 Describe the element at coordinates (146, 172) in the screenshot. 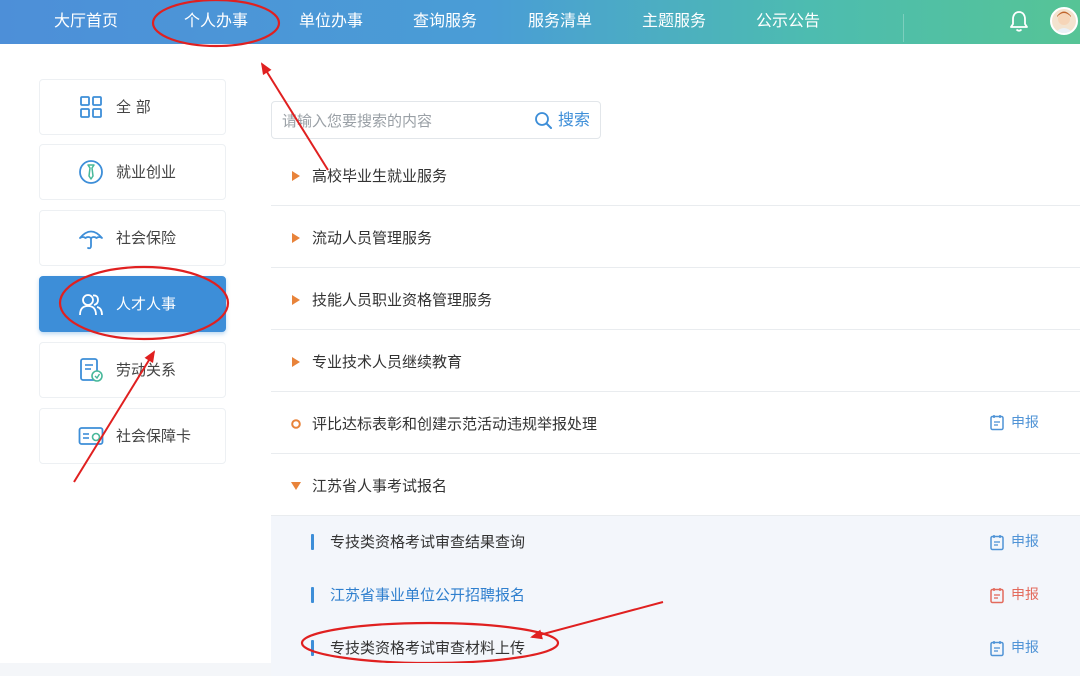

I see `sidebar-item-label: 就业创业` at that location.